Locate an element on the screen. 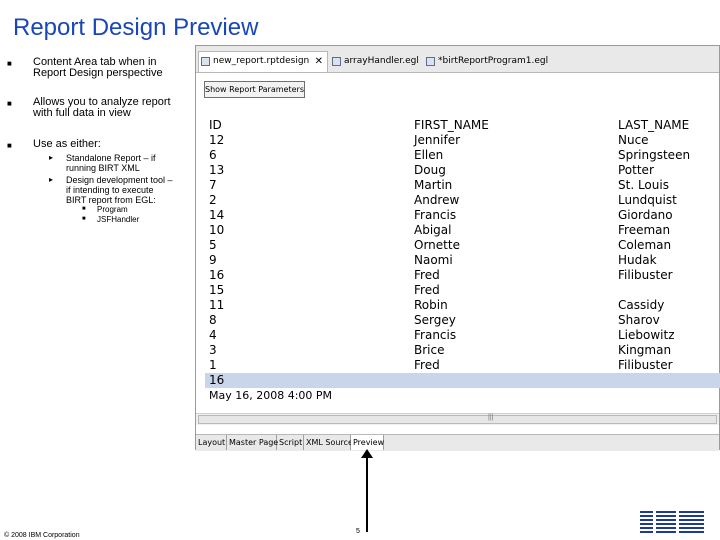  table-cell: Naomi is located at coordinates (433, 260).